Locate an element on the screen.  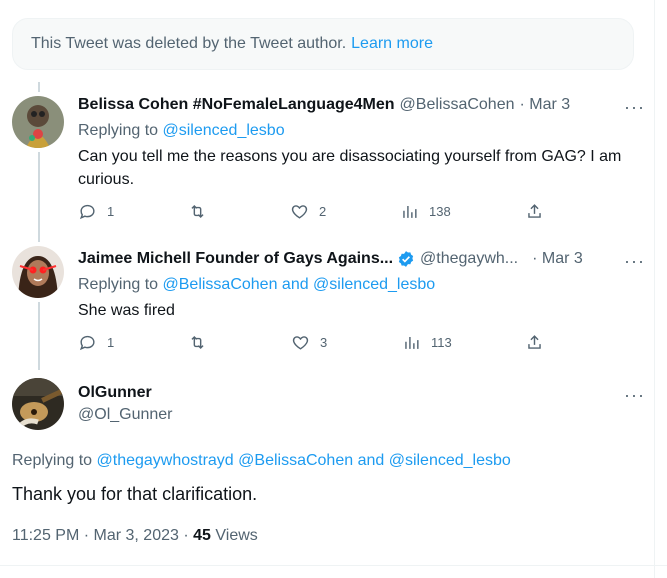
verified-badge-icon is located at coordinates (406, 259).